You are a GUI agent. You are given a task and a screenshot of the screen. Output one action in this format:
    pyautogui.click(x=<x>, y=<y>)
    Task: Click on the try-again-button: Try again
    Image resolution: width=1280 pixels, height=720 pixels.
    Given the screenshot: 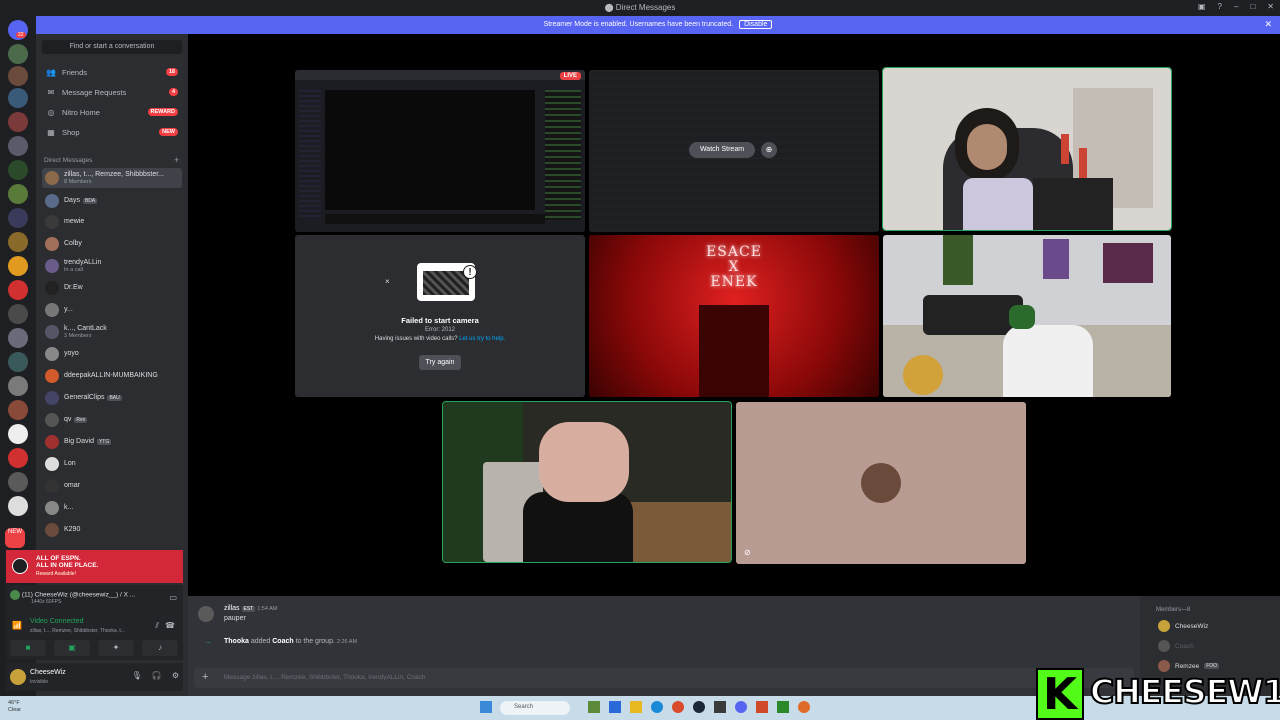 What is the action you would take?
    pyautogui.click(x=440, y=362)
    